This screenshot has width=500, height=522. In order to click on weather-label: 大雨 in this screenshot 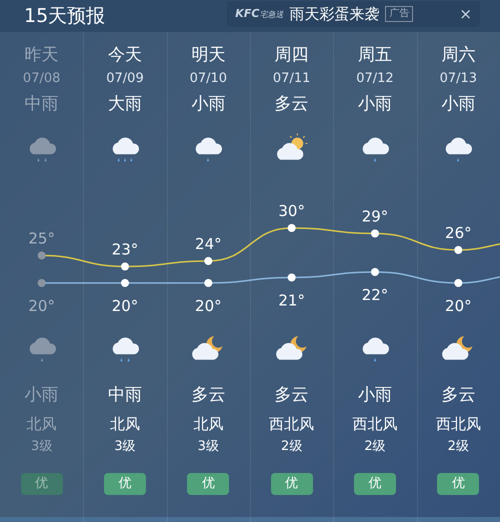, I will do `click(125, 104)`.